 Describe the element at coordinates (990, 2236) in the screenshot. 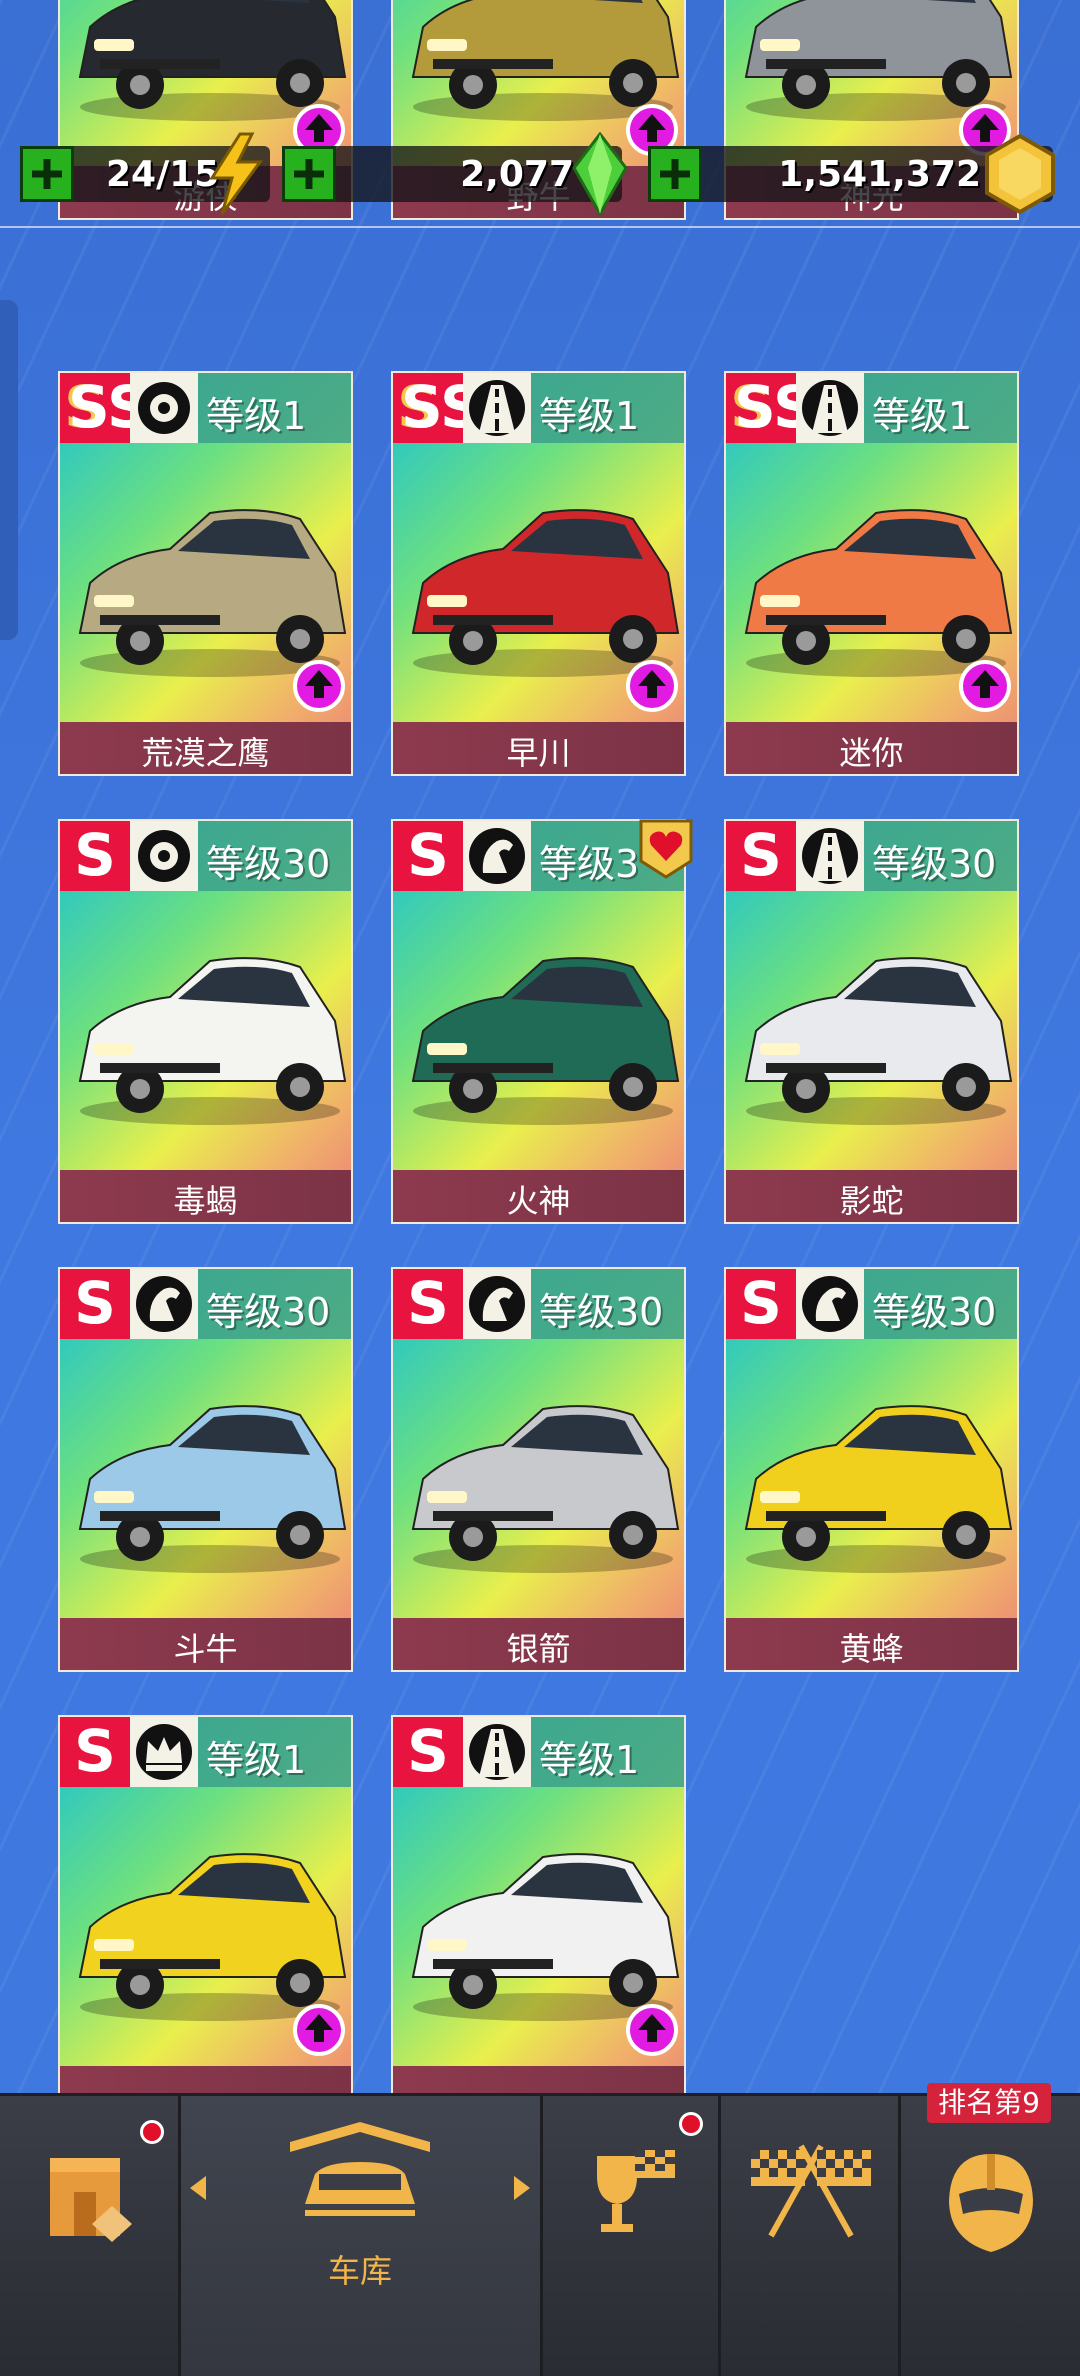

I see `nav-profile-button` at that location.